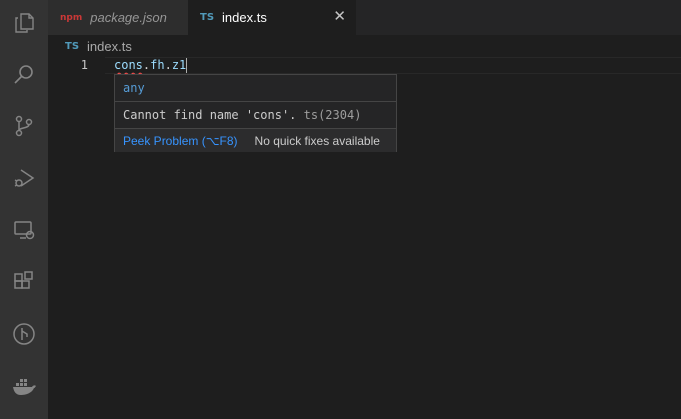  What do you see at coordinates (393, 65) in the screenshot?
I see `current-line-highlight` at bounding box center [393, 65].